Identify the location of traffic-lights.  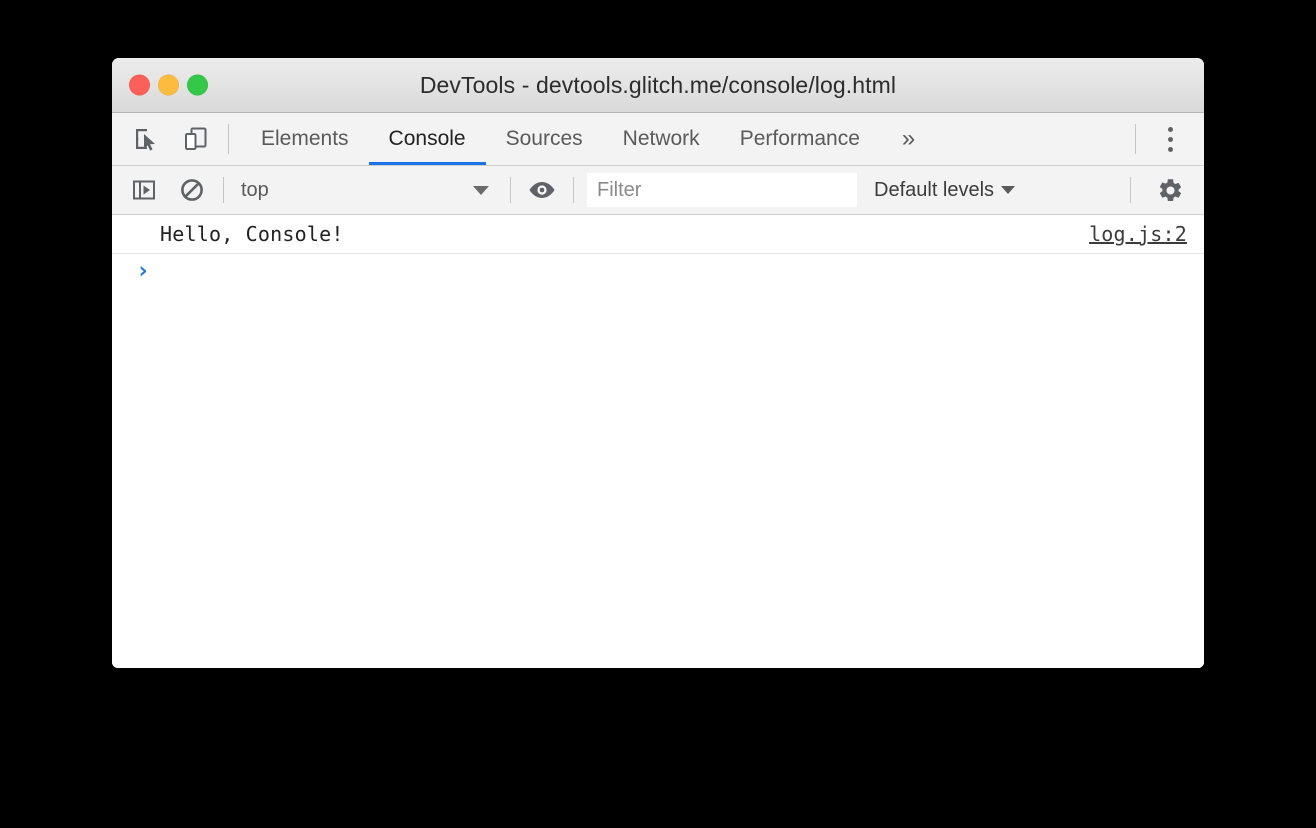
(168, 85).